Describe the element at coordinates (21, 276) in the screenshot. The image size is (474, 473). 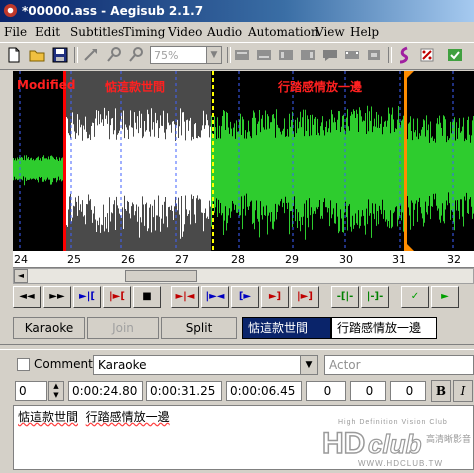
I see `scroll-left-icon: ◄` at that location.